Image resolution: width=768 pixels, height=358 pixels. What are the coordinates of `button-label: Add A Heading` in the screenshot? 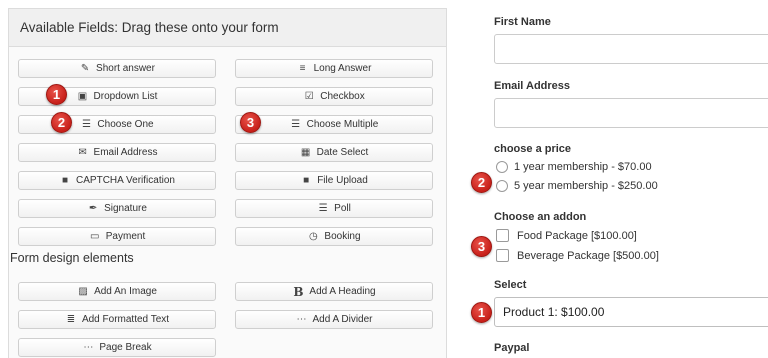 It's located at (342, 291).